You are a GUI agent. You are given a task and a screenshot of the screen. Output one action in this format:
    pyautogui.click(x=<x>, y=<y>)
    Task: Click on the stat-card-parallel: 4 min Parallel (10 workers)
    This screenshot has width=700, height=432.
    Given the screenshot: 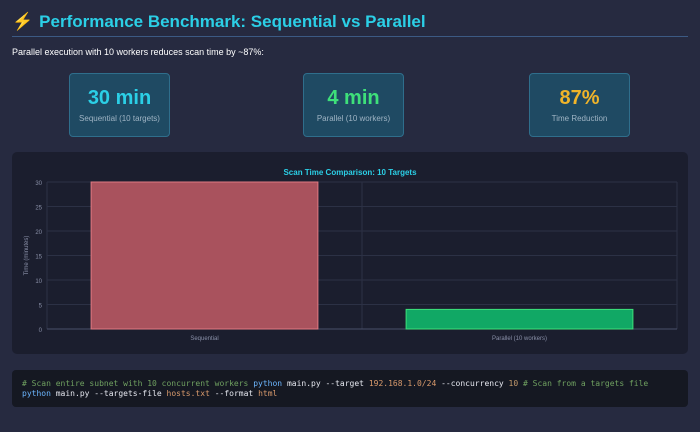 What is the action you would take?
    pyautogui.click(x=353, y=105)
    